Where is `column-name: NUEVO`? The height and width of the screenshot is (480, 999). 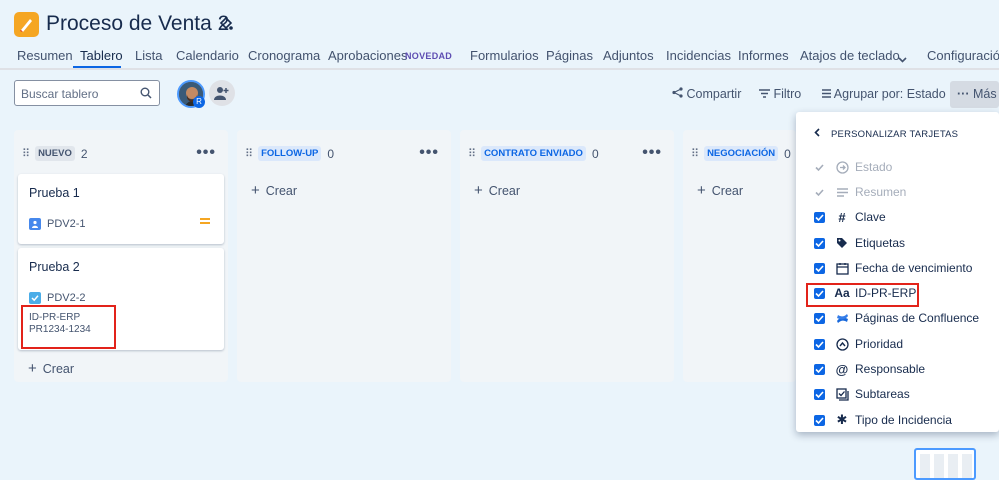
column-name: NUEVO is located at coordinates (55, 153).